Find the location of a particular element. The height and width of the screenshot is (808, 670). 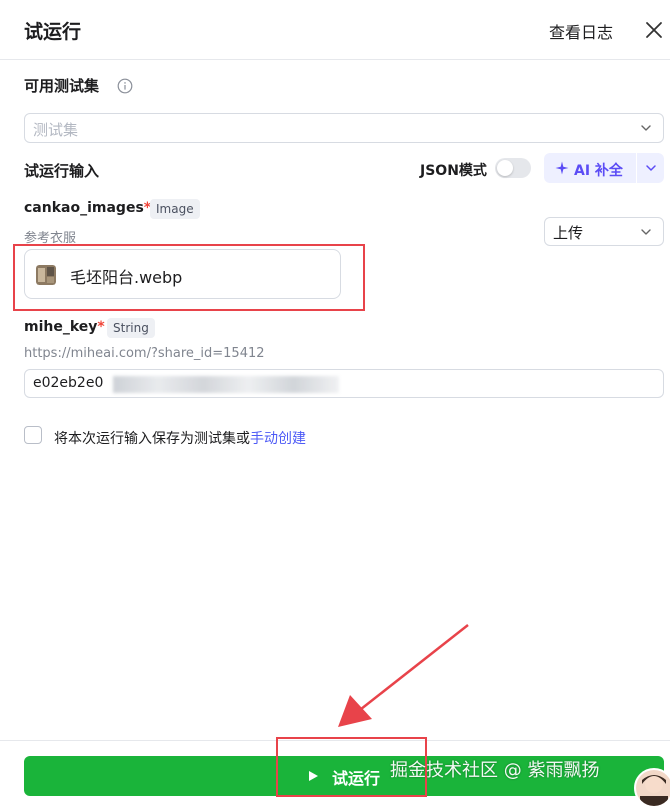

test-set-label: 可用测试集 is located at coordinates (62, 86).